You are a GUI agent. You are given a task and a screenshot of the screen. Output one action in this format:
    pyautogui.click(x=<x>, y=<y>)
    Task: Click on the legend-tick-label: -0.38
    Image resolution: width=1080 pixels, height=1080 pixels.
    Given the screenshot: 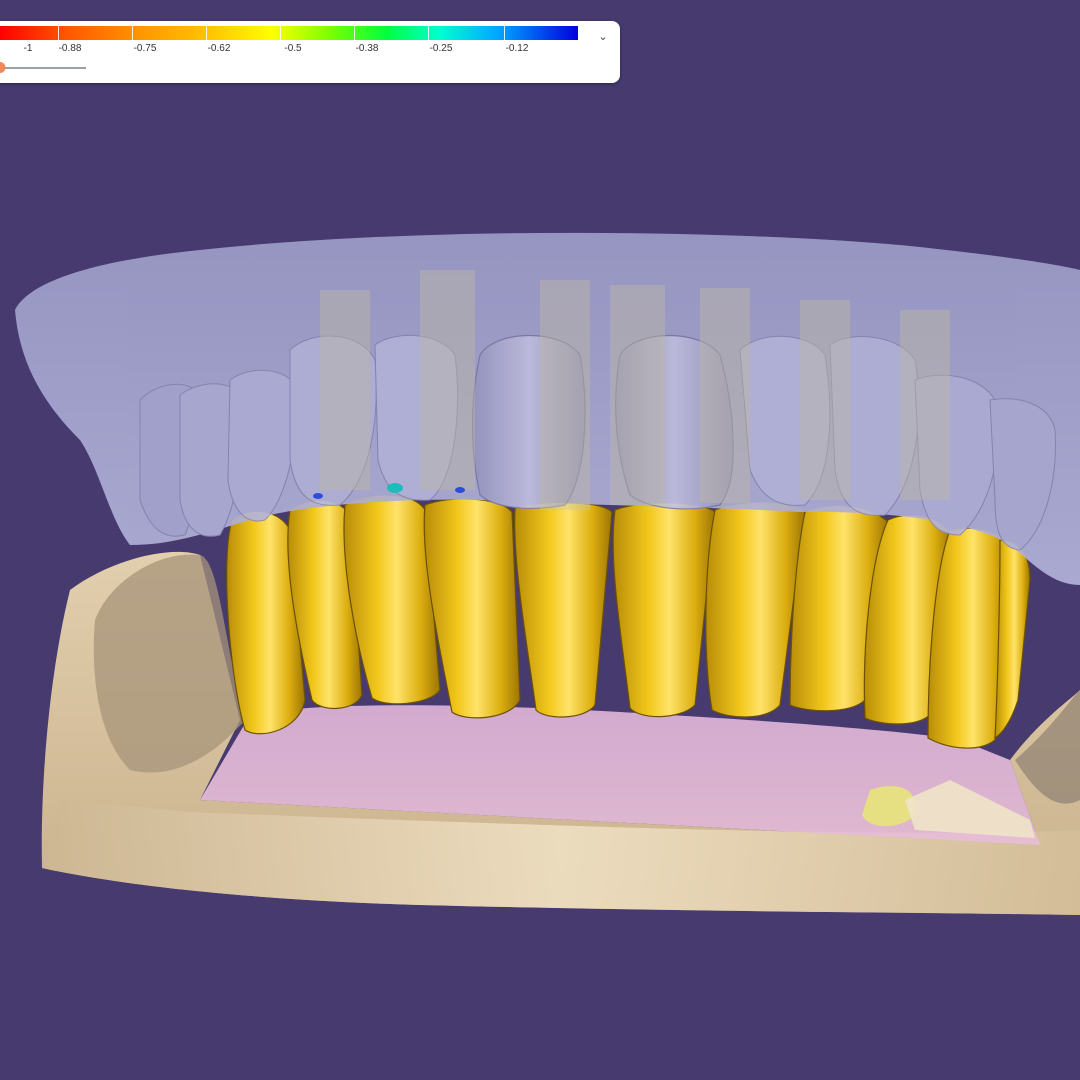 What is the action you would take?
    pyautogui.click(x=367, y=48)
    